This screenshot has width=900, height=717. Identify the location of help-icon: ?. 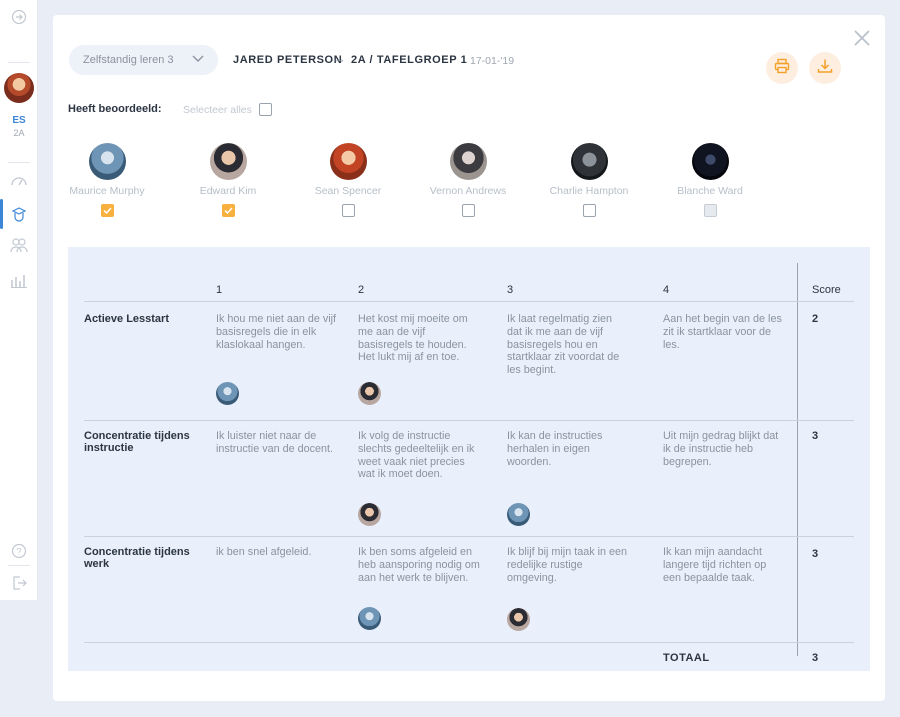
(19, 551).